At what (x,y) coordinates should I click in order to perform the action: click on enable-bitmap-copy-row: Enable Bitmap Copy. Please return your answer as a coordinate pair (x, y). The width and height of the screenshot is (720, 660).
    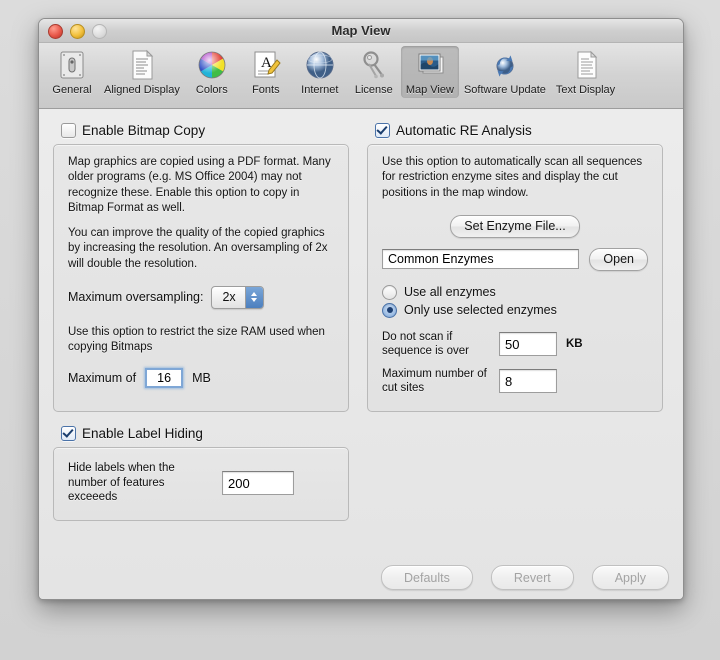
    Looking at the image, I should click on (205, 130).